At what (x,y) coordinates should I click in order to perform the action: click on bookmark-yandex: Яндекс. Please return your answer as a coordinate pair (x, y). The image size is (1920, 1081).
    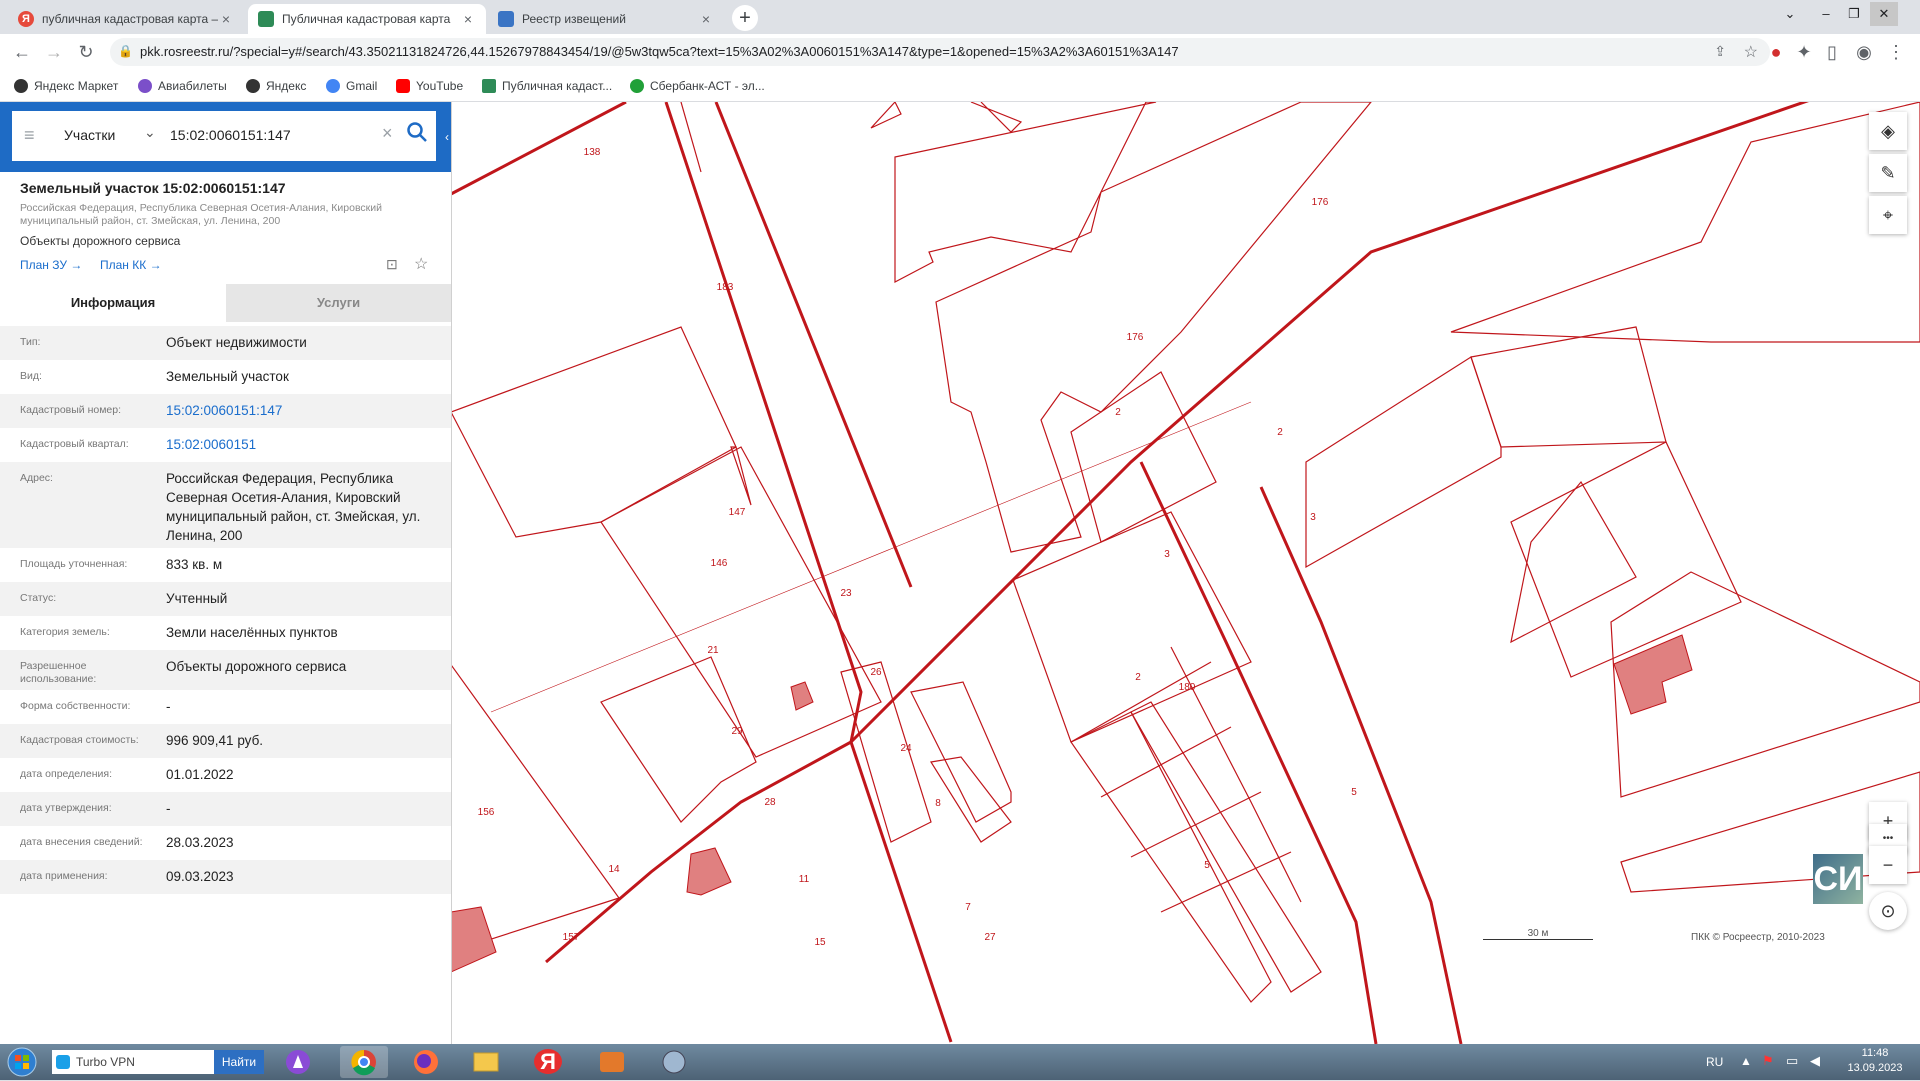
    Looking at the image, I should click on (276, 86).